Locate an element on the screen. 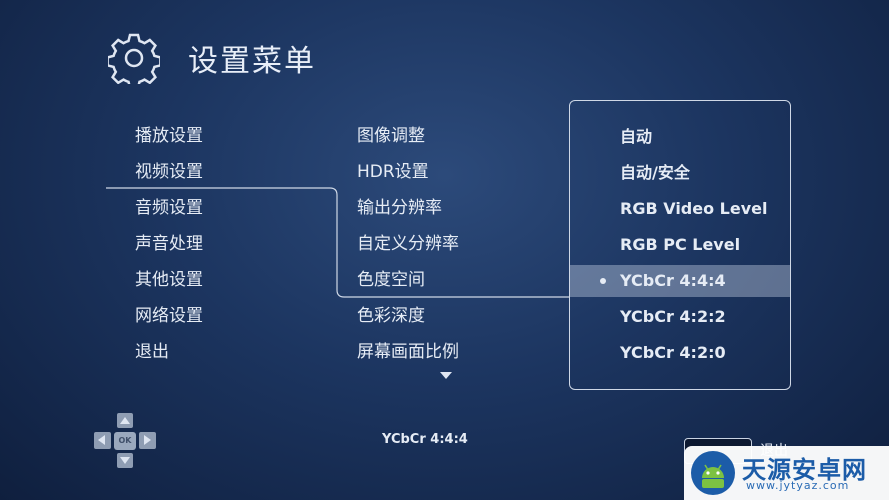  option-label: RGB Video Level is located at coordinates (694, 208).